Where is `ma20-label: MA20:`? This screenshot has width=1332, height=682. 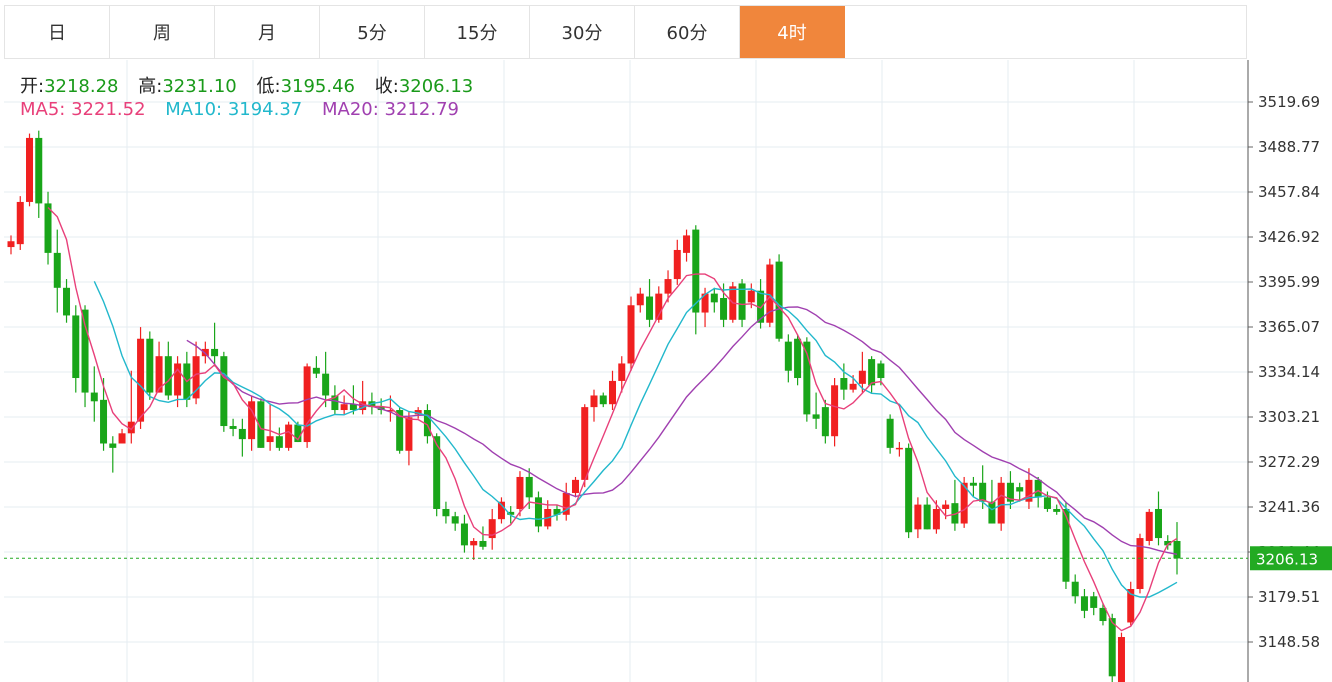
ma20-label: MA20: is located at coordinates (350, 109).